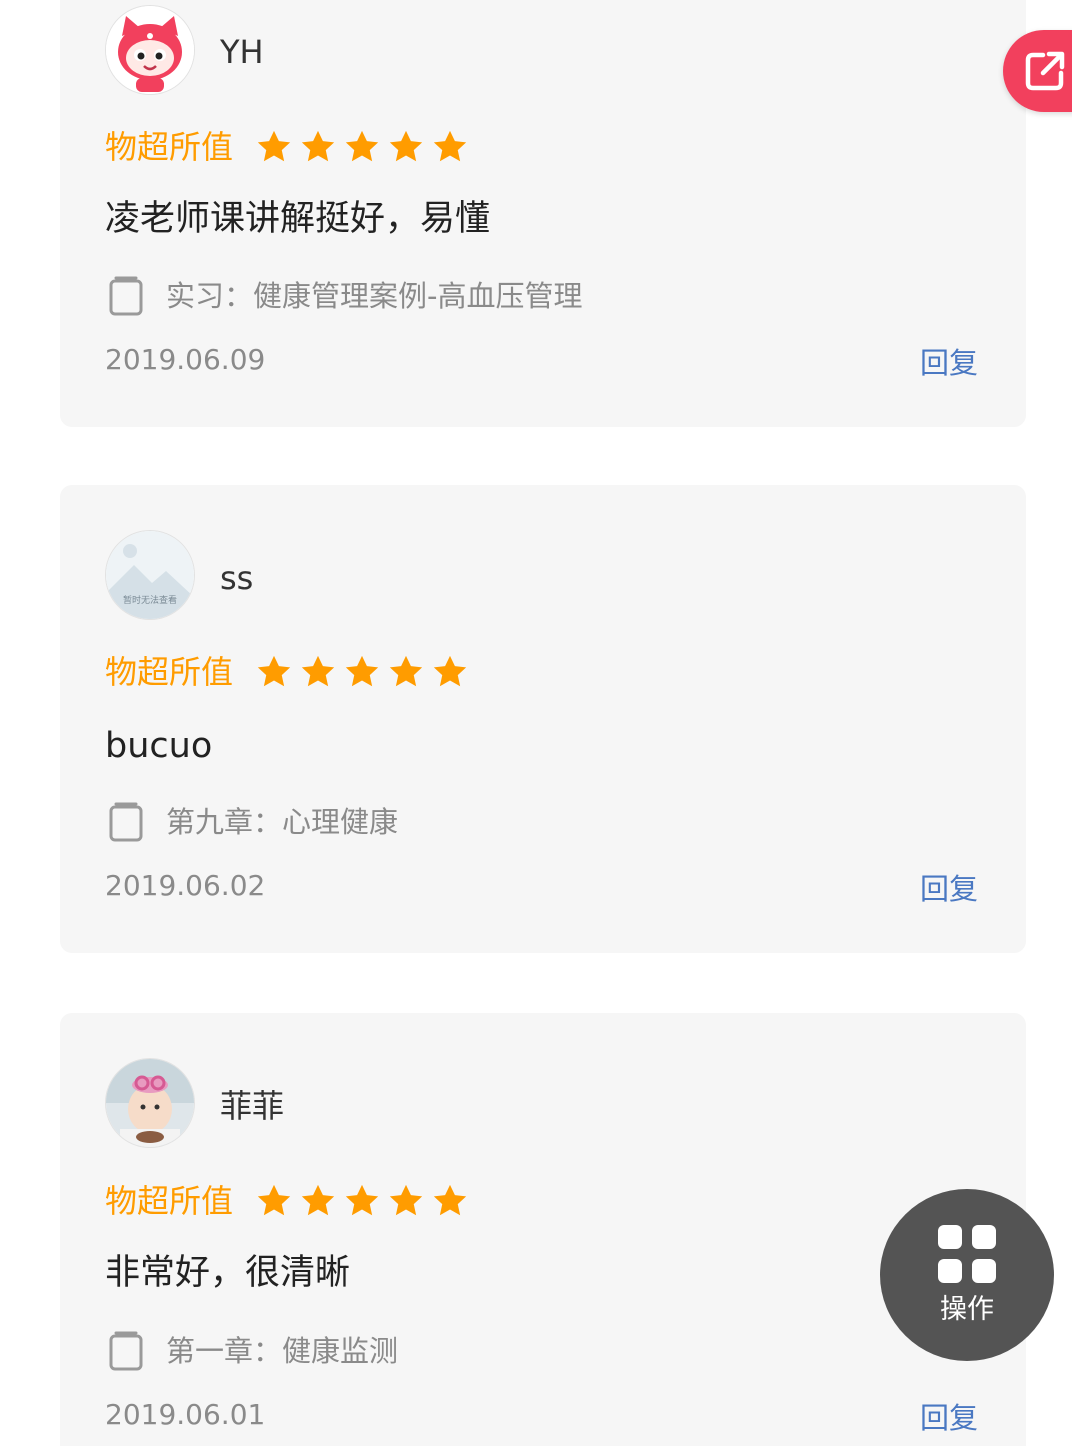 The image size is (1072, 1446). What do you see at coordinates (967, 1309) in the screenshot?
I see `operate-label: 操作` at bounding box center [967, 1309].